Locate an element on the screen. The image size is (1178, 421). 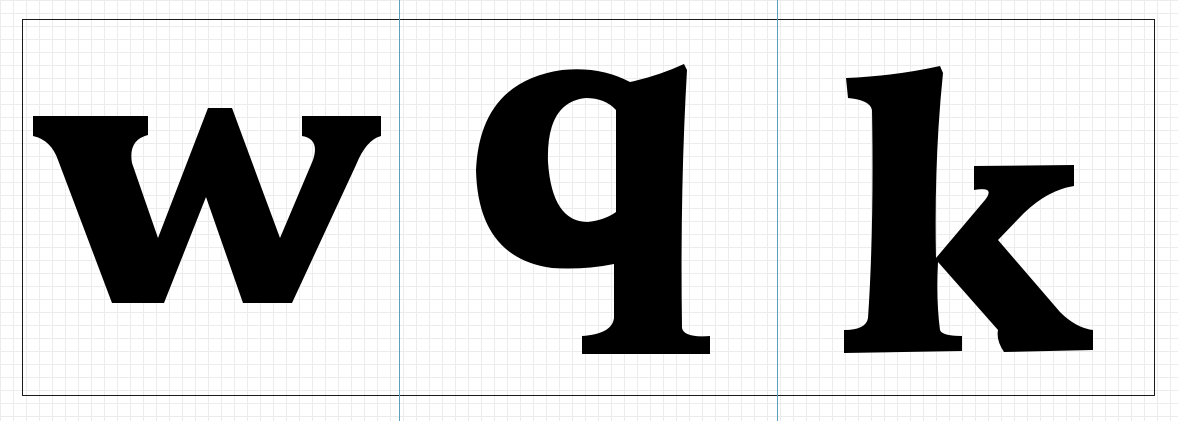
glyph-q is located at coordinates (593, 209).